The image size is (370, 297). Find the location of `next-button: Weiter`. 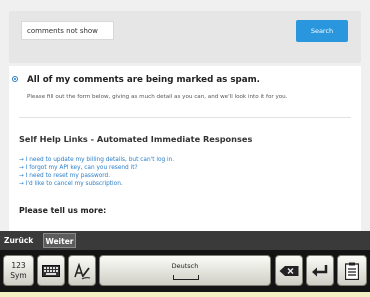

next-button: Weiter is located at coordinates (59, 240).